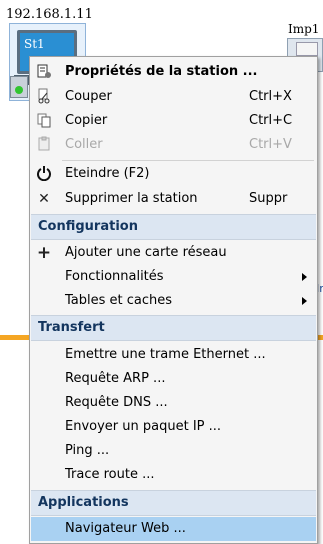 This screenshot has width=323, height=544. What do you see at coordinates (114, 276) in the screenshot?
I see `menu-item-label: Fonctionnalités` at bounding box center [114, 276].